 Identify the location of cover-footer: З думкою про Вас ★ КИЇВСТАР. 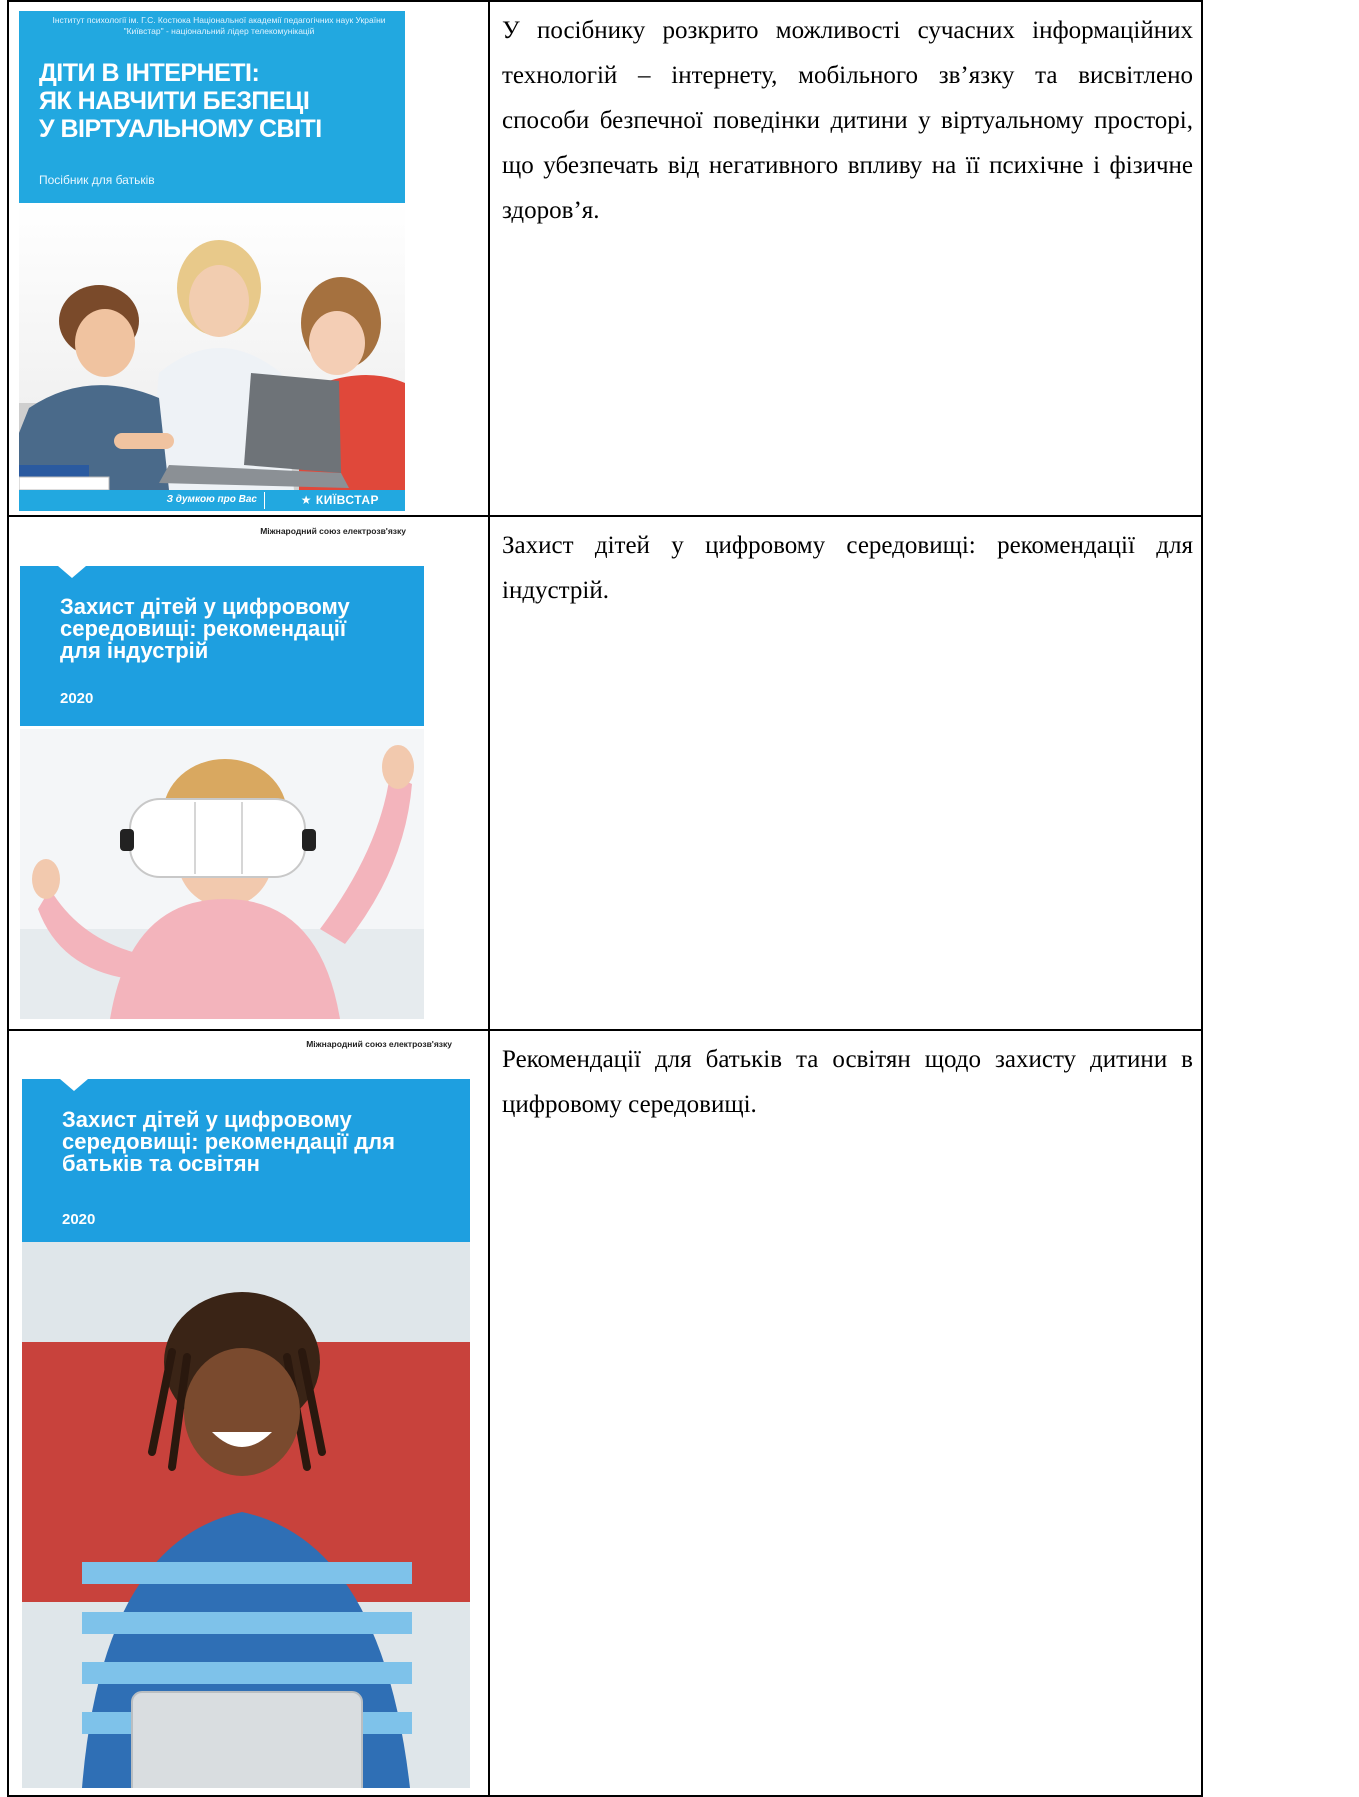
(212, 500).